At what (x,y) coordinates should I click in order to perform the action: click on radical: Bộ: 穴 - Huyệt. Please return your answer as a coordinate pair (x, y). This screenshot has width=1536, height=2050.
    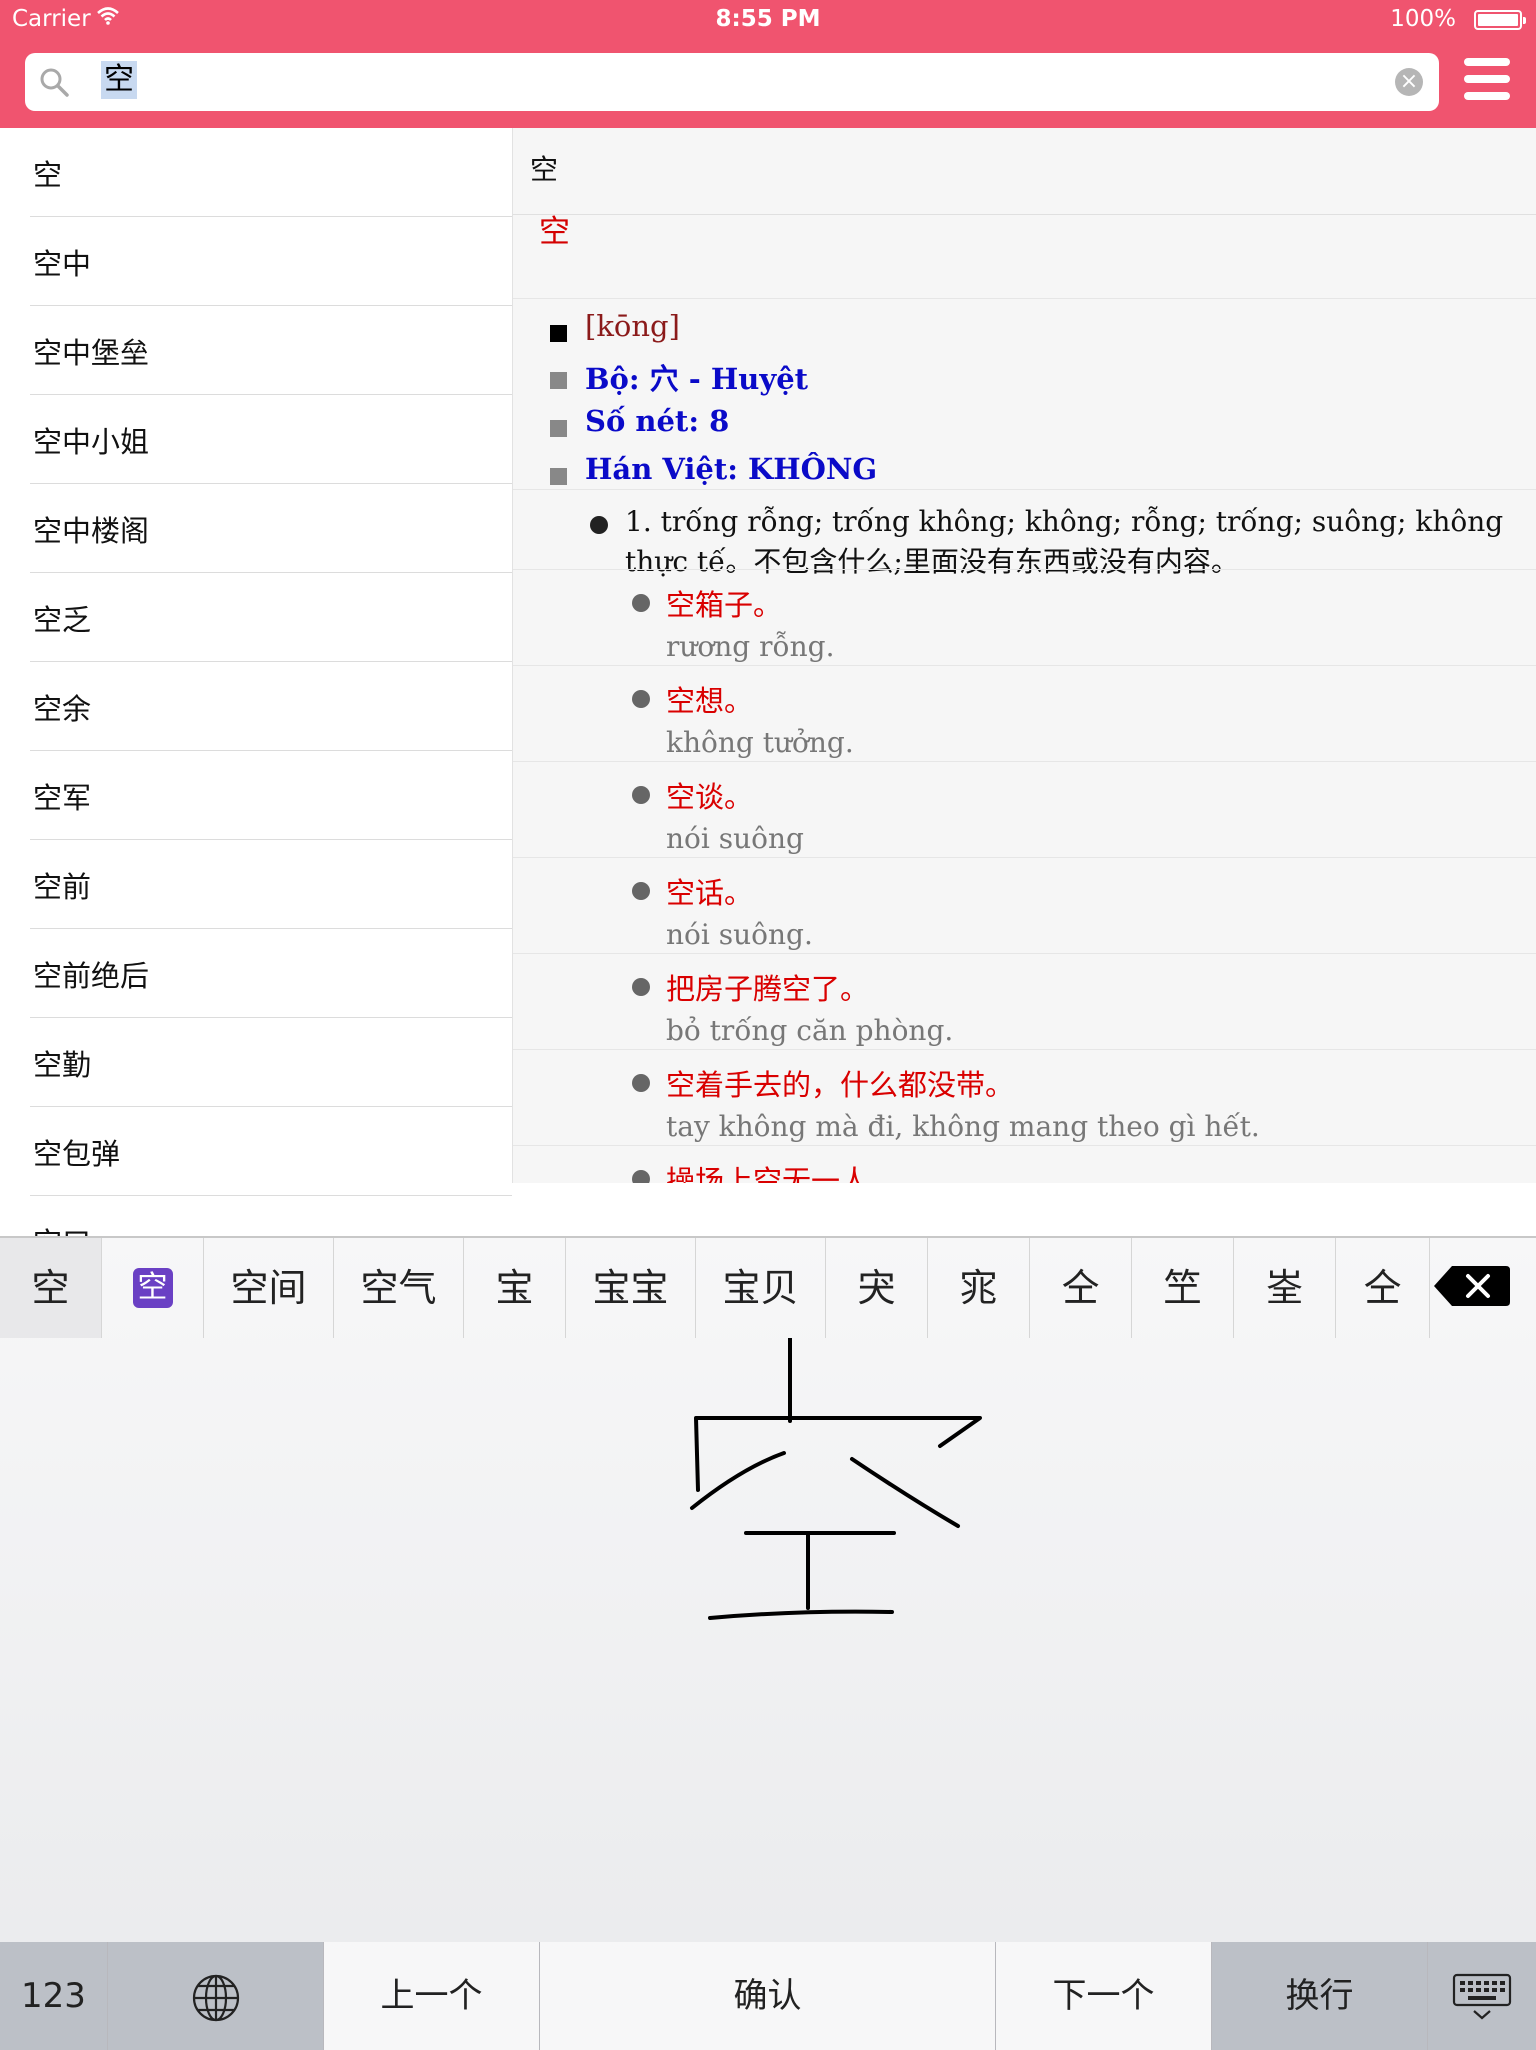
    Looking at the image, I should click on (697, 379).